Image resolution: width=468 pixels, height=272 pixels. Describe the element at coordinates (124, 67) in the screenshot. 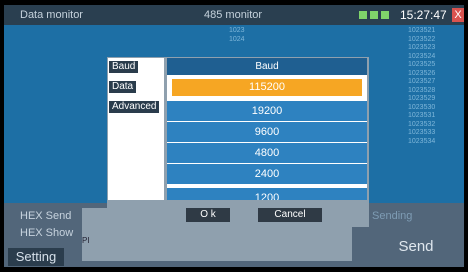

I see `category-baud: Baud` at that location.